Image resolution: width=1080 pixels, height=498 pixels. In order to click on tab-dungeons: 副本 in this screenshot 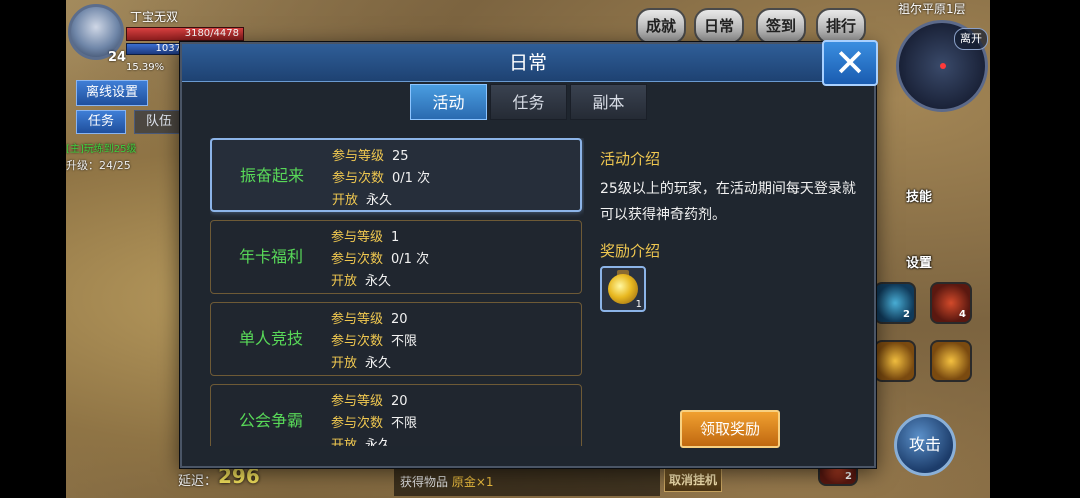, I will do `click(608, 102)`.